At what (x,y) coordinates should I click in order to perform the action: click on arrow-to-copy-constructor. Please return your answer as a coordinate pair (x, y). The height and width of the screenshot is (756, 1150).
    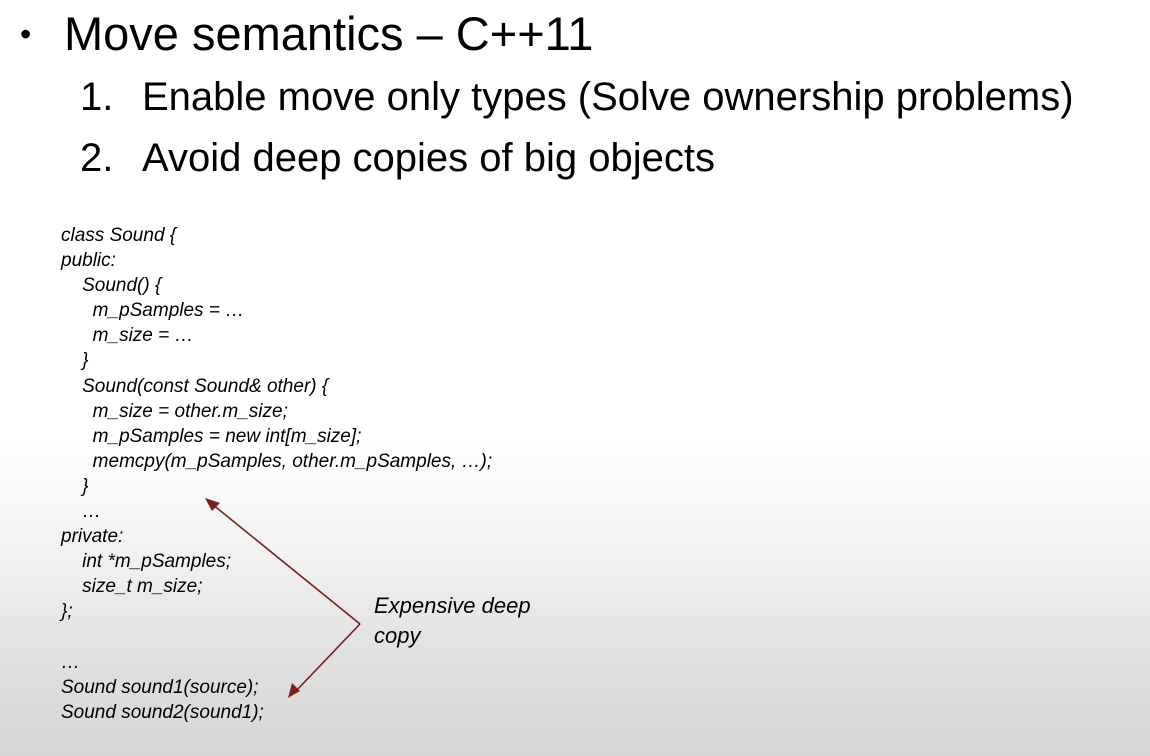
    Looking at the image, I should click on (286, 564).